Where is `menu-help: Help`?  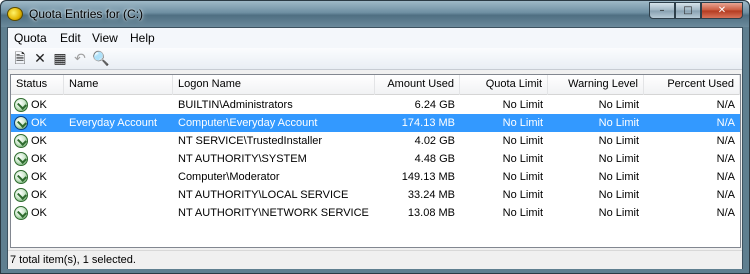 menu-help: Help is located at coordinates (142, 38).